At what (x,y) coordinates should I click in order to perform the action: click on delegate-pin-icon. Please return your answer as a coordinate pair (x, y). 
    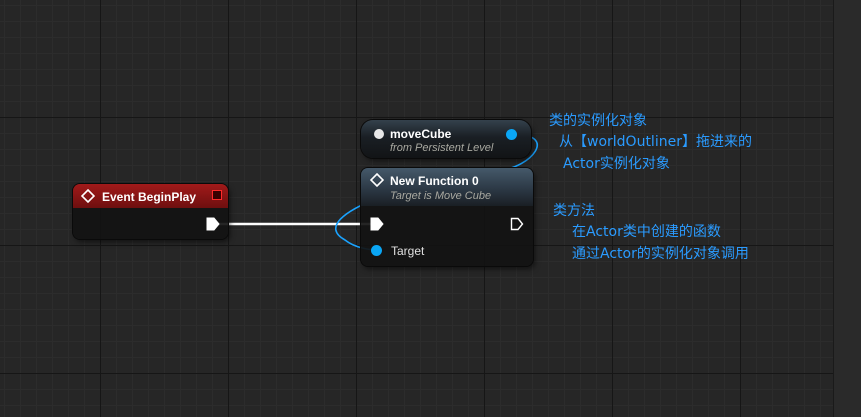
    Looking at the image, I should click on (217, 195).